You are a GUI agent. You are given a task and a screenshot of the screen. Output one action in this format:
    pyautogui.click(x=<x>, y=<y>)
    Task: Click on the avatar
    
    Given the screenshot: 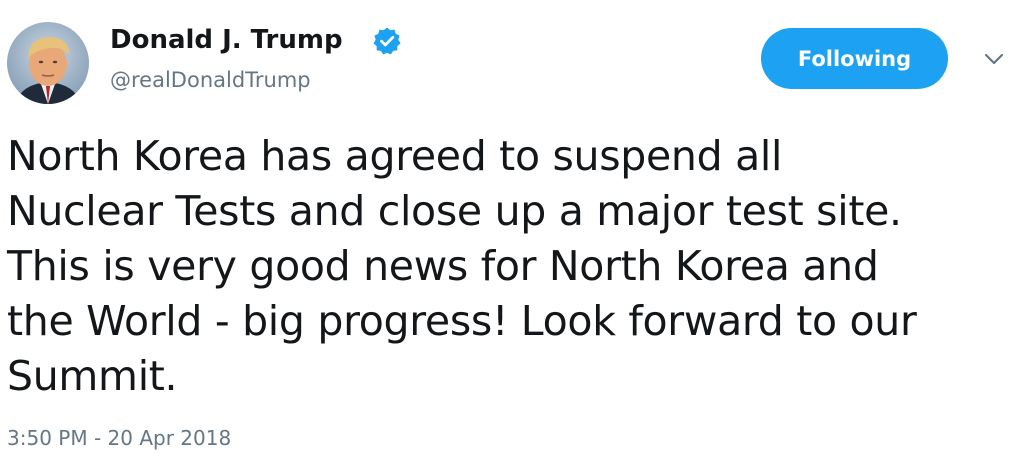 What is the action you would take?
    pyautogui.click(x=48, y=63)
    